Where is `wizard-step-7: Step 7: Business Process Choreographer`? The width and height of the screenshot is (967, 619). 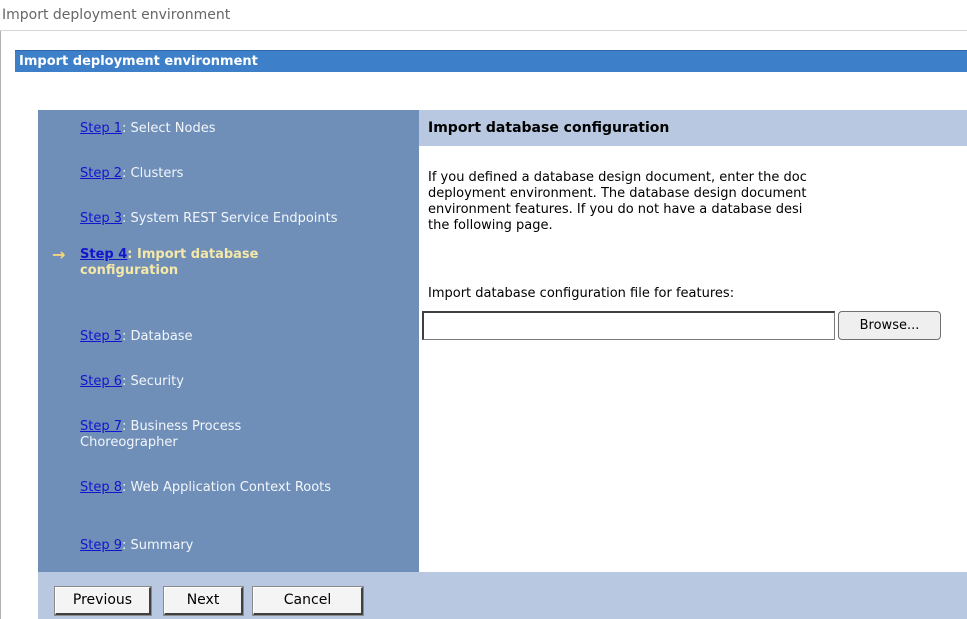 wizard-step-7: Step 7: Business Process Choreographer is located at coordinates (205, 435).